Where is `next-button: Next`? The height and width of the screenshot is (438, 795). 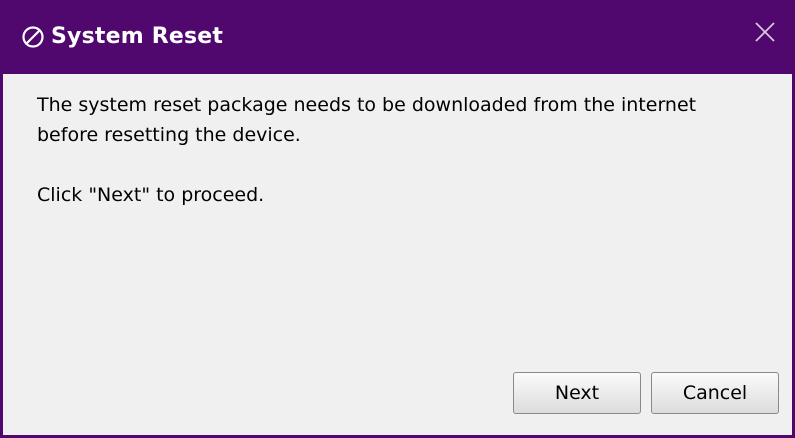
next-button: Next is located at coordinates (577, 393).